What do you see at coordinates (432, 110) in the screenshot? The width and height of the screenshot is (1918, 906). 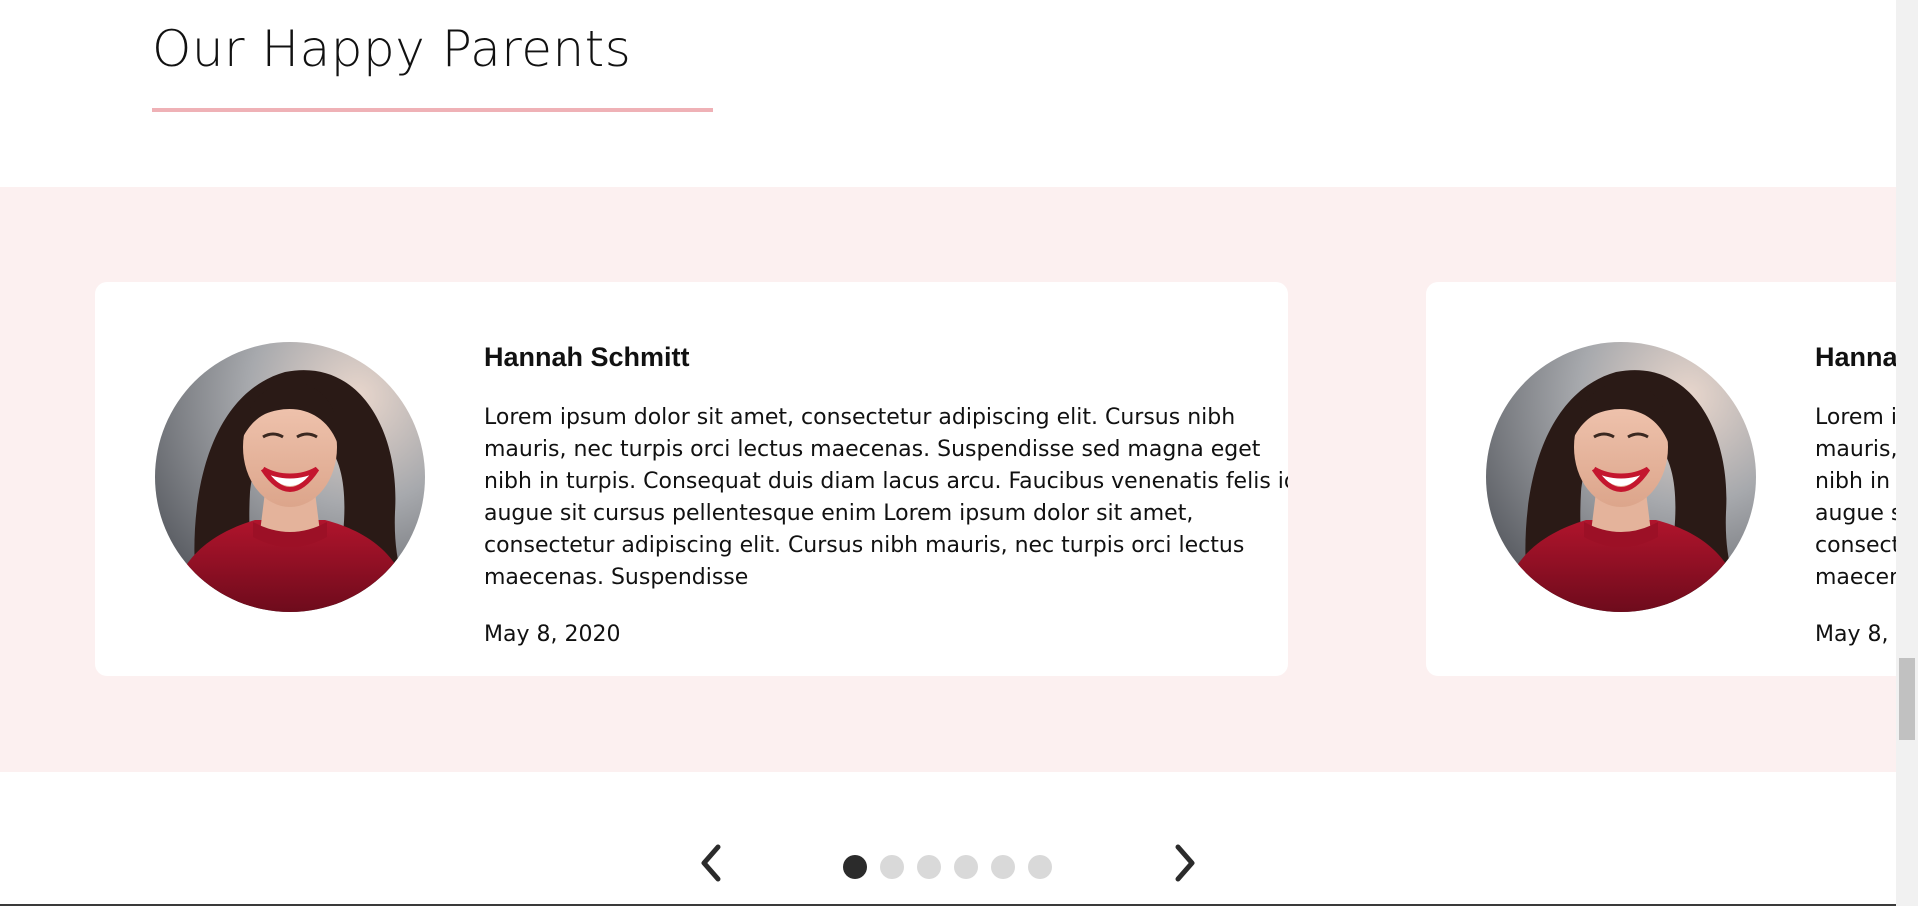 I see `title-underline` at bounding box center [432, 110].